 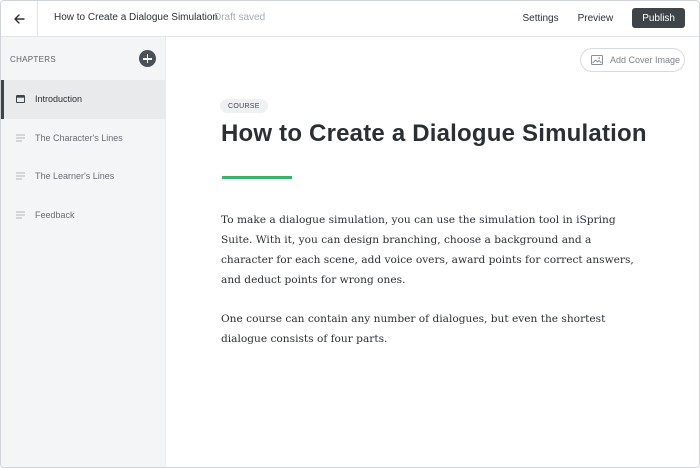 What do you see at coordinates (645, 60) in the screenshot?
I see `cover-button-label: Add Cover Image` at bounding box center [645, 60].